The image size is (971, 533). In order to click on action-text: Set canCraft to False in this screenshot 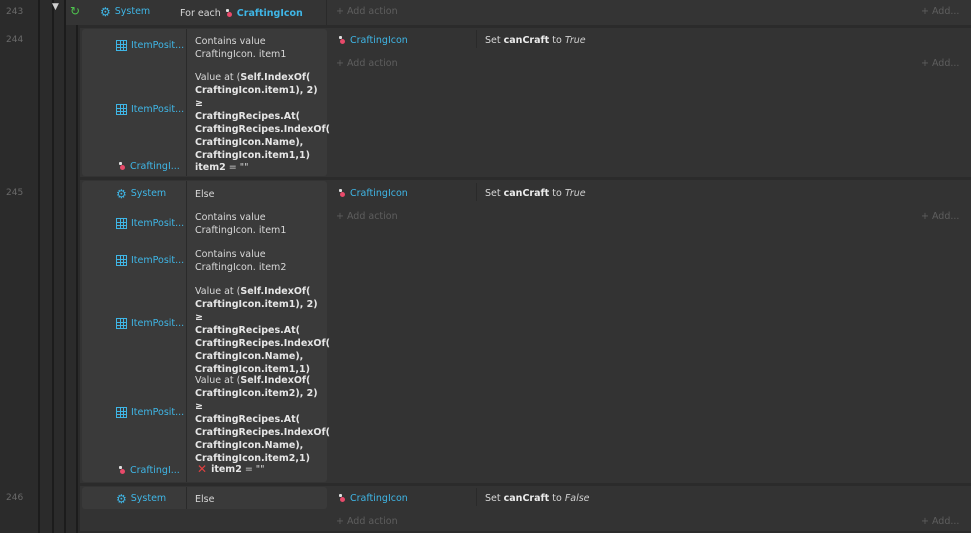, I will do `click(537, 498)`.